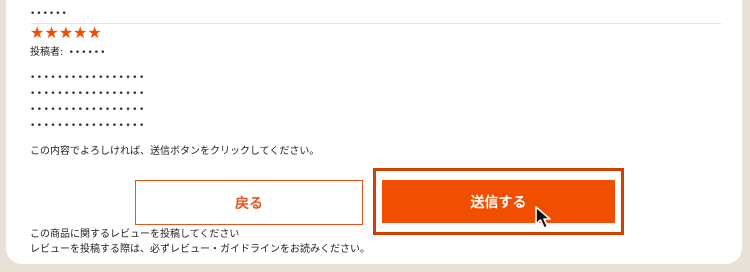  I want to click on poster-info: 投稿者: ••••••, so click(68, 53).